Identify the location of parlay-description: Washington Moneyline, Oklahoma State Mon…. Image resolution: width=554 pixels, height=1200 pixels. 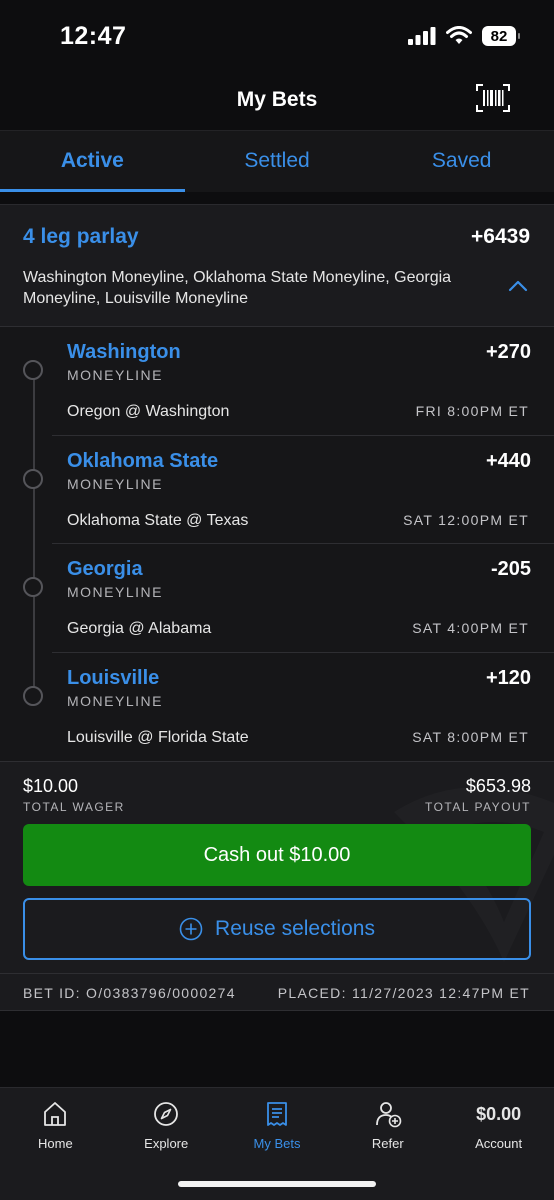
(237, 288).